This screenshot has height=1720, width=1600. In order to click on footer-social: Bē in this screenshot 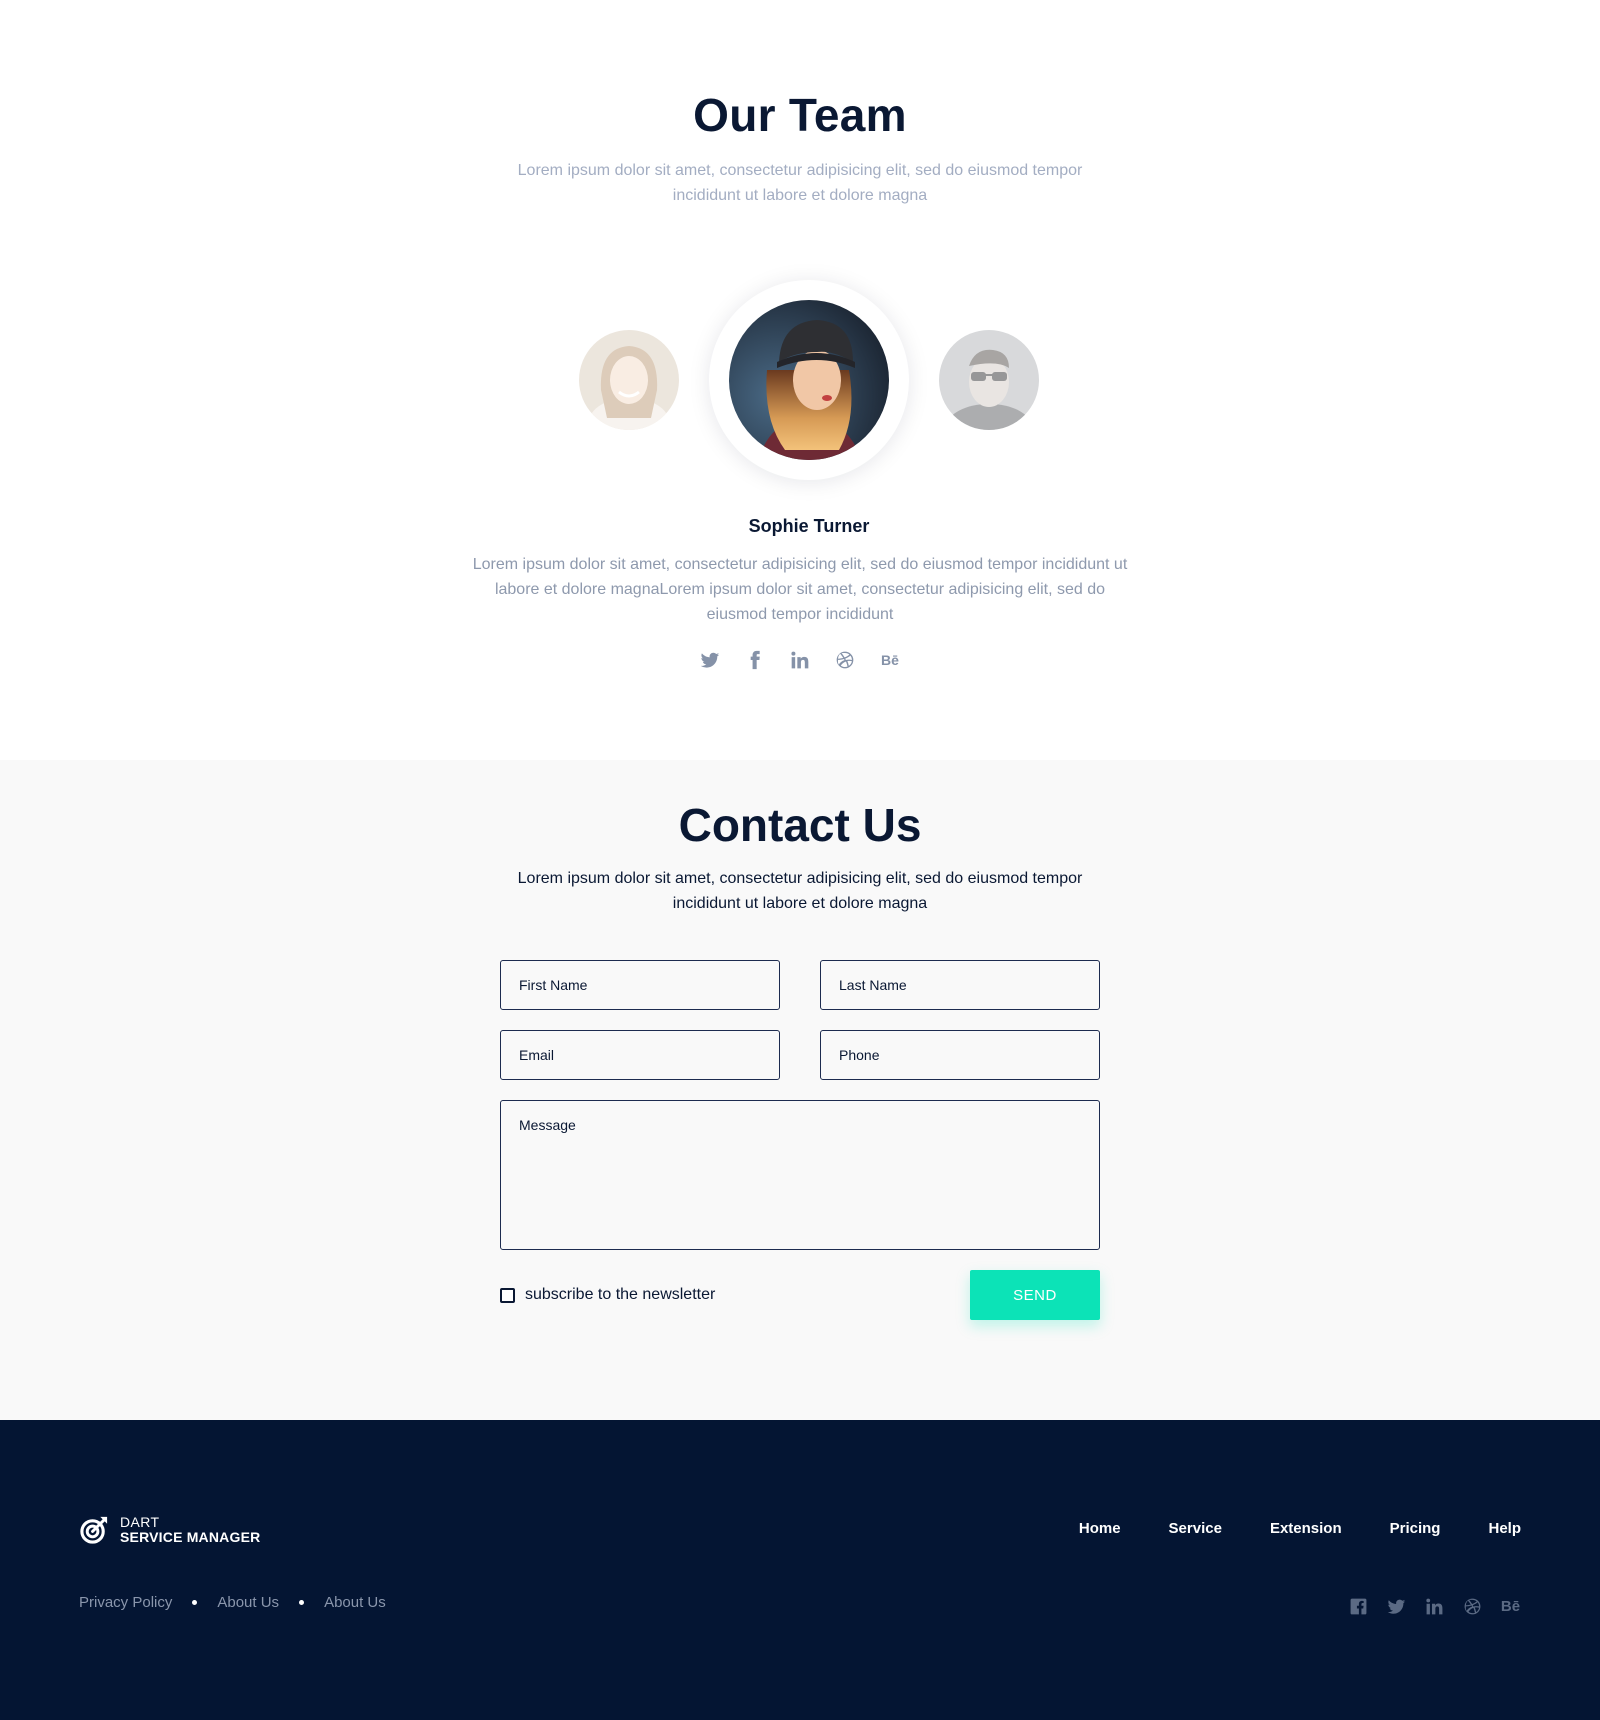, I will do `click(1434, 1606)`.